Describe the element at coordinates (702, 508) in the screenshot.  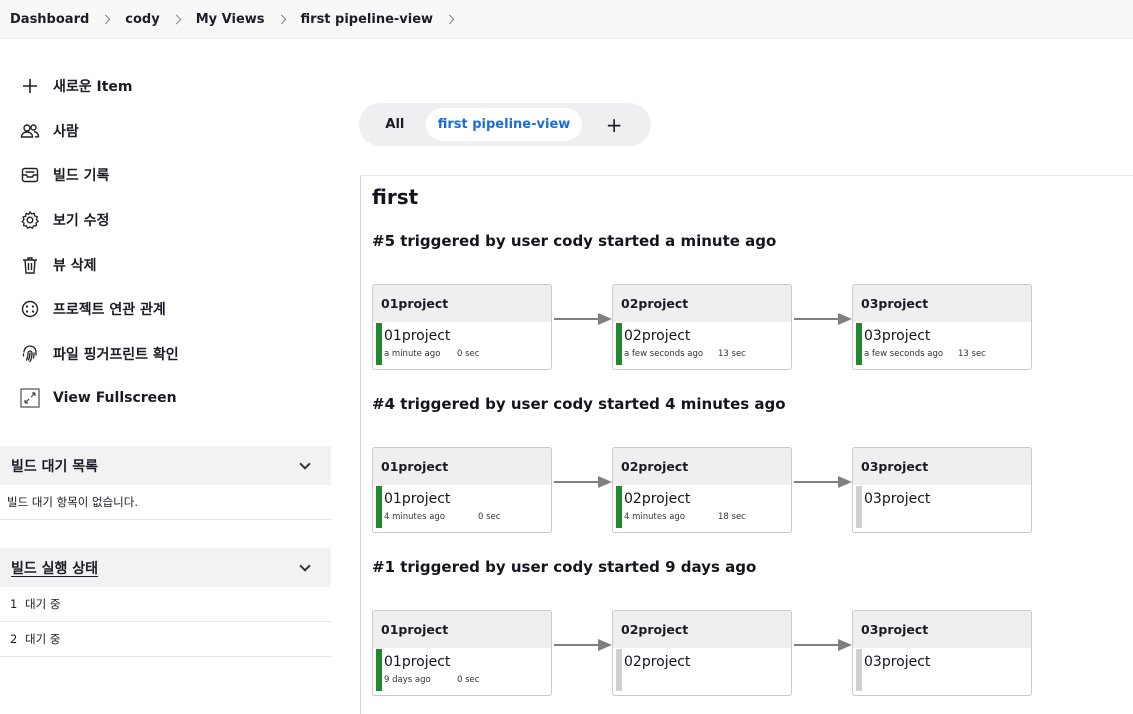
I see `stage-body: 02project 4 minutes ago 18 sec` at that location.